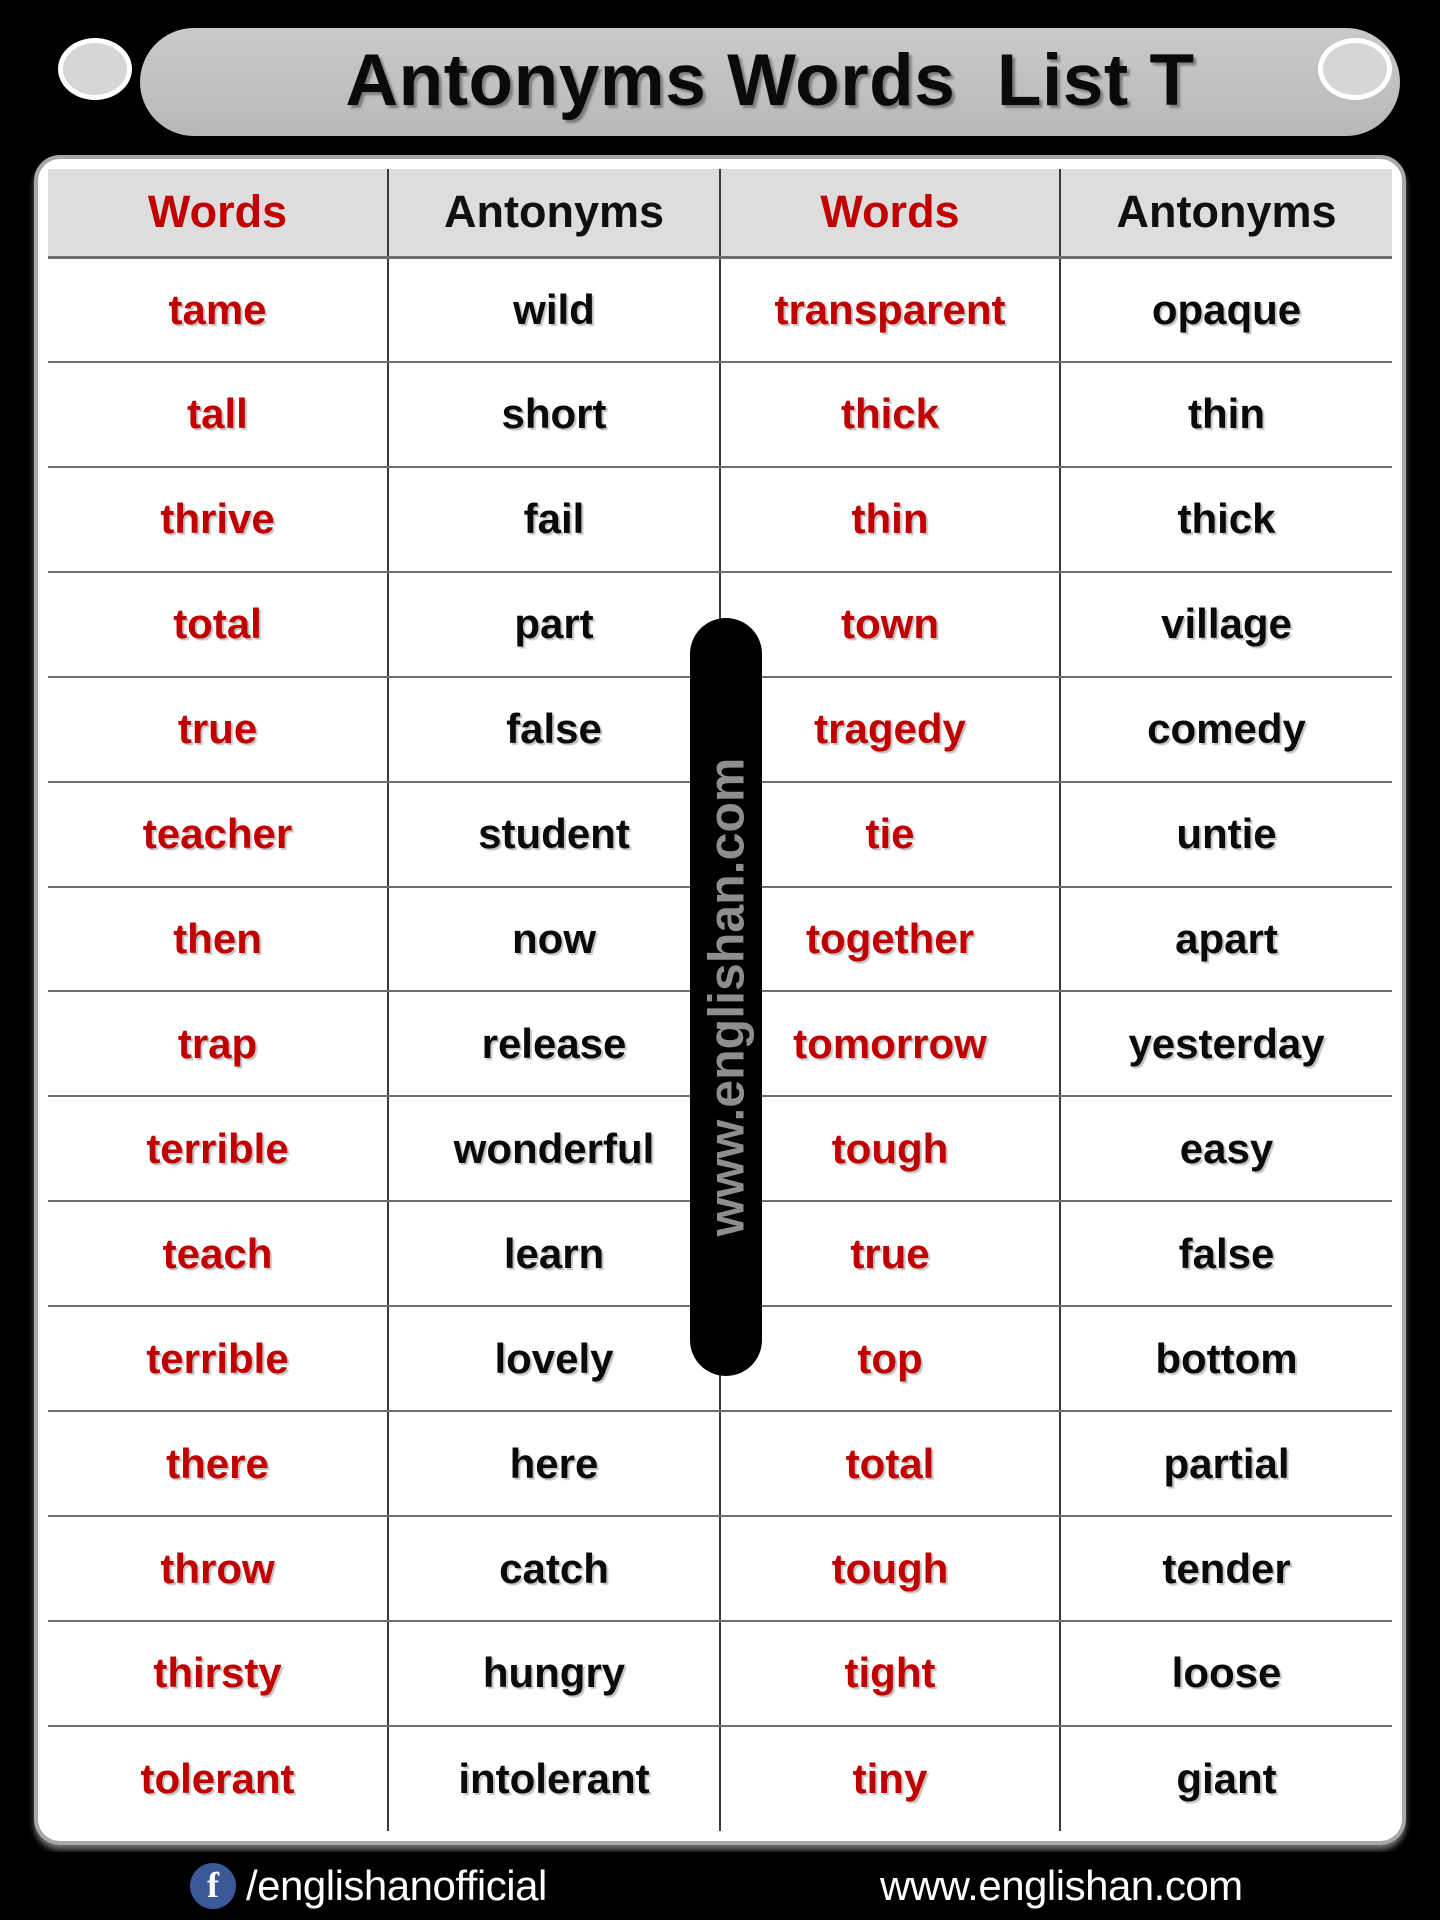  What do you see at coordinates (554, 1464) in the screenshot?
I see `cell-antonym-left: here` at bounding box center [554, 1464].